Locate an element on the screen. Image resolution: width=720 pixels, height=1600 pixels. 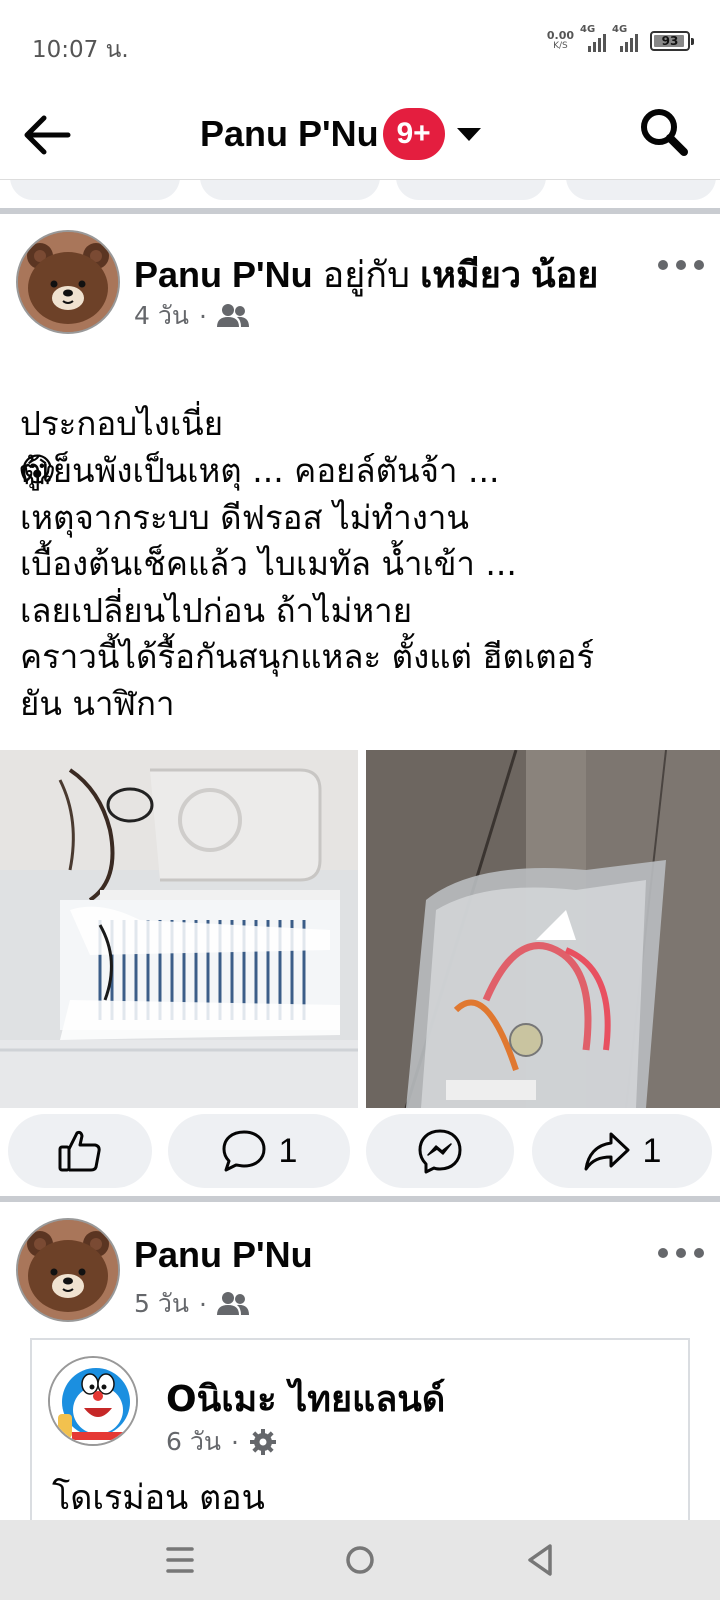
post-time: 4 วัน is located at coordinates (161, 316).